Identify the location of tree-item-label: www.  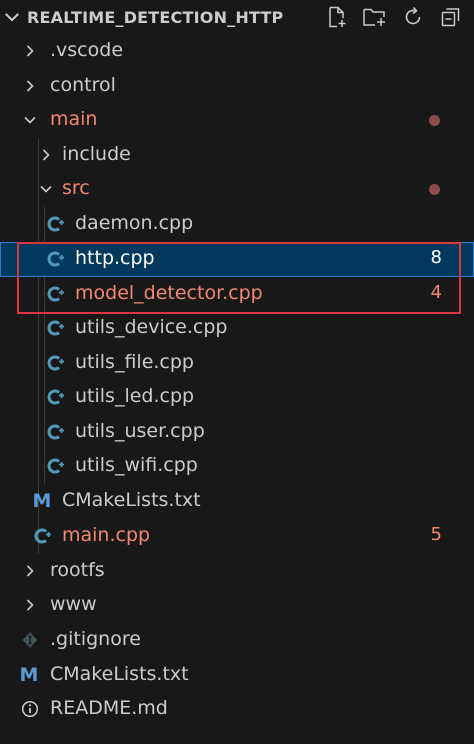
(73, 604).